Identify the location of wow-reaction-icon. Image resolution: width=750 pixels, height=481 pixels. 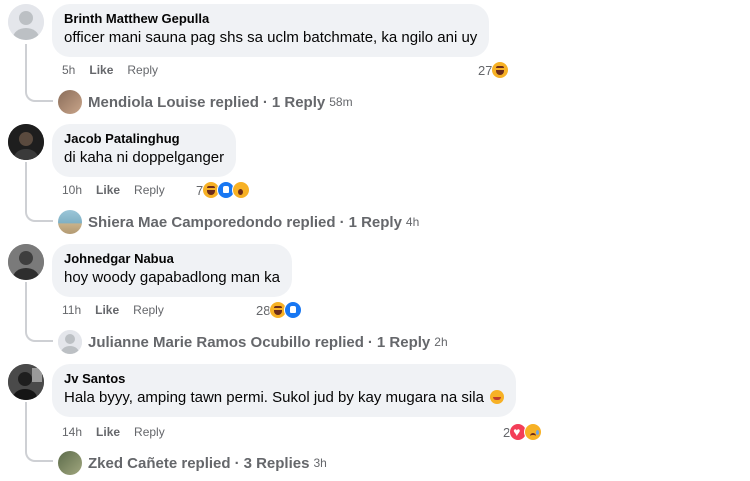
(241, 190).